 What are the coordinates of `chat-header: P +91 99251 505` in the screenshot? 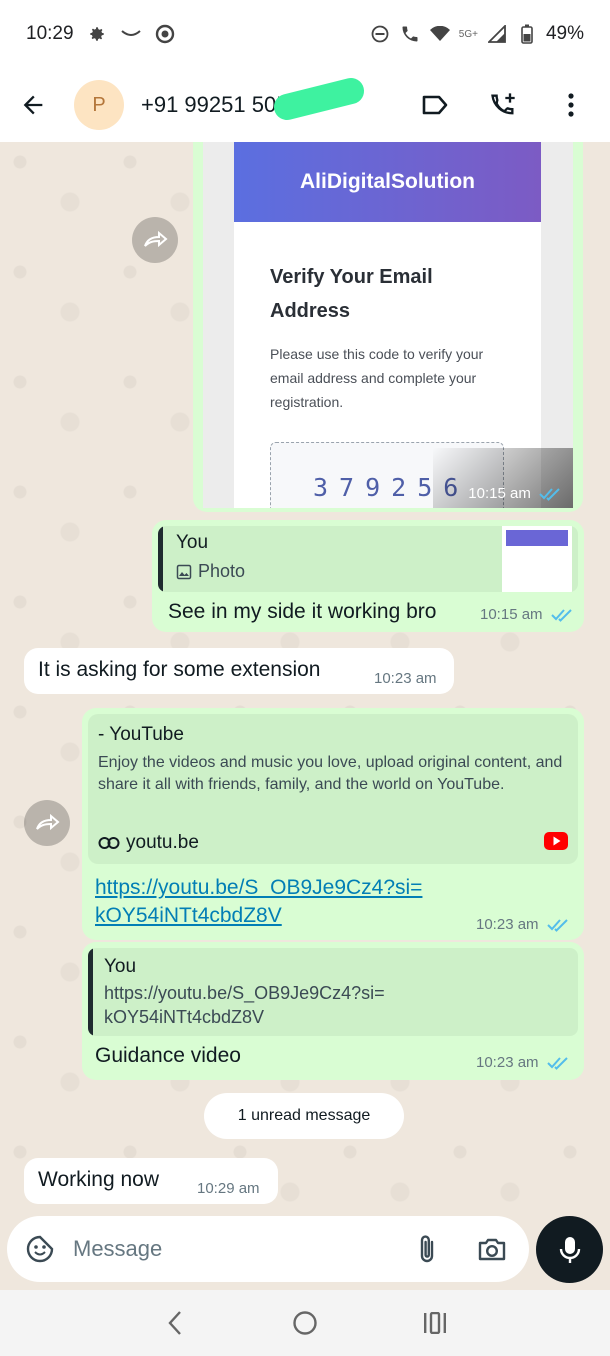 It's located at (305, 105).